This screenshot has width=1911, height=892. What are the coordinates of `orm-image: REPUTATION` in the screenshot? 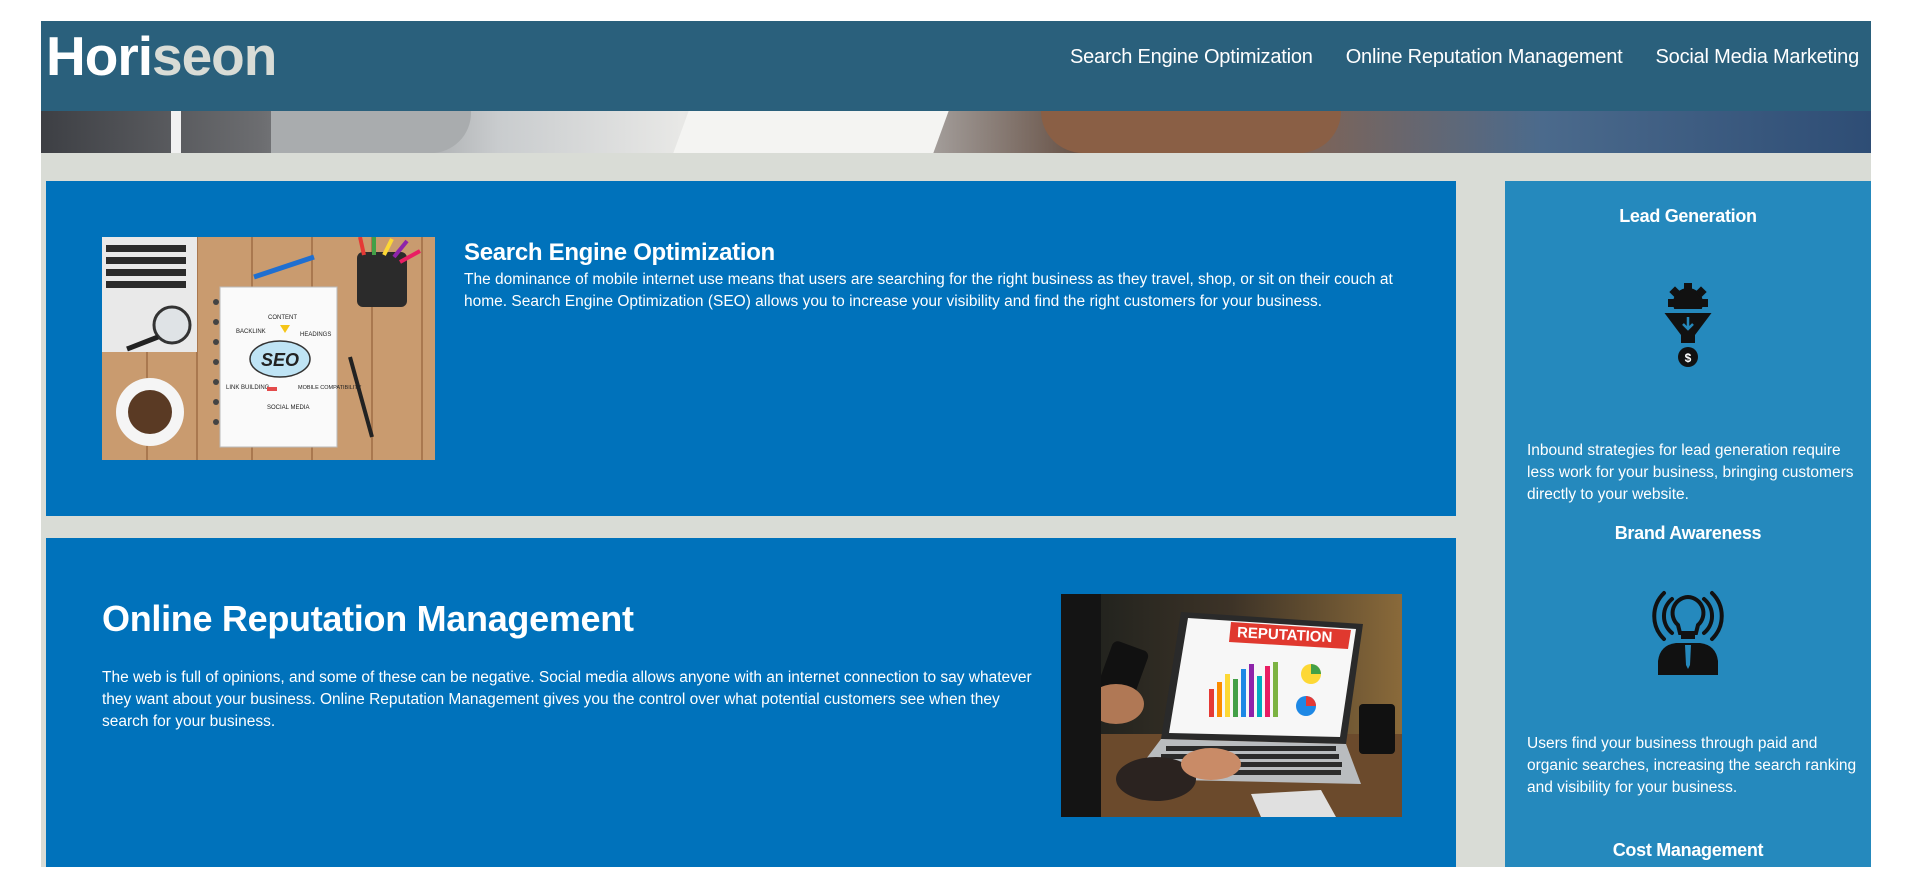 It's located at (1231, 705).